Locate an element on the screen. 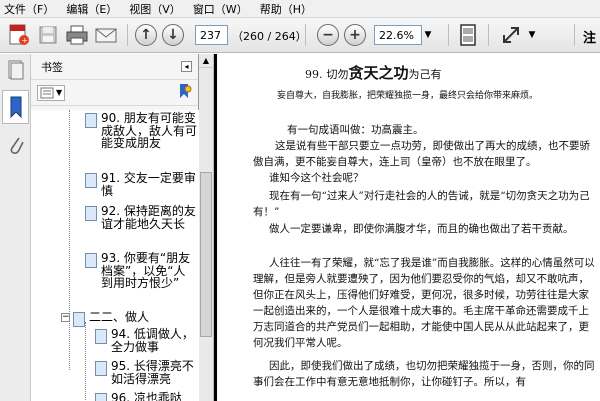 The height and width of the screenshot is (401, 600). create-pdf-button: + is located at coordinates (19, 35).